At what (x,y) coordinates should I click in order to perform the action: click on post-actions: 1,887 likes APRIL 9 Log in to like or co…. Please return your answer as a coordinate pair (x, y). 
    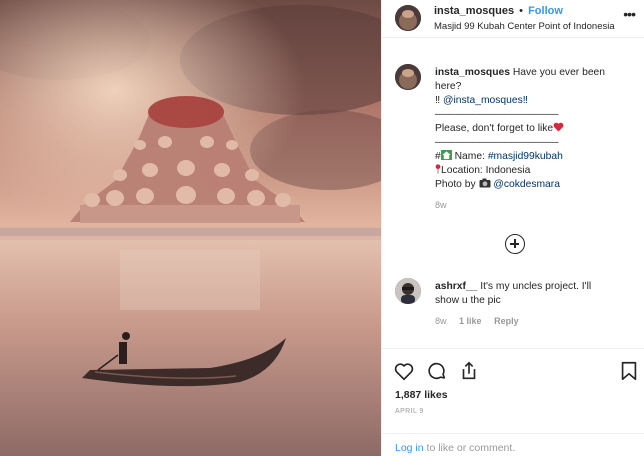
    Looking at the image, I should click on (513, 401).